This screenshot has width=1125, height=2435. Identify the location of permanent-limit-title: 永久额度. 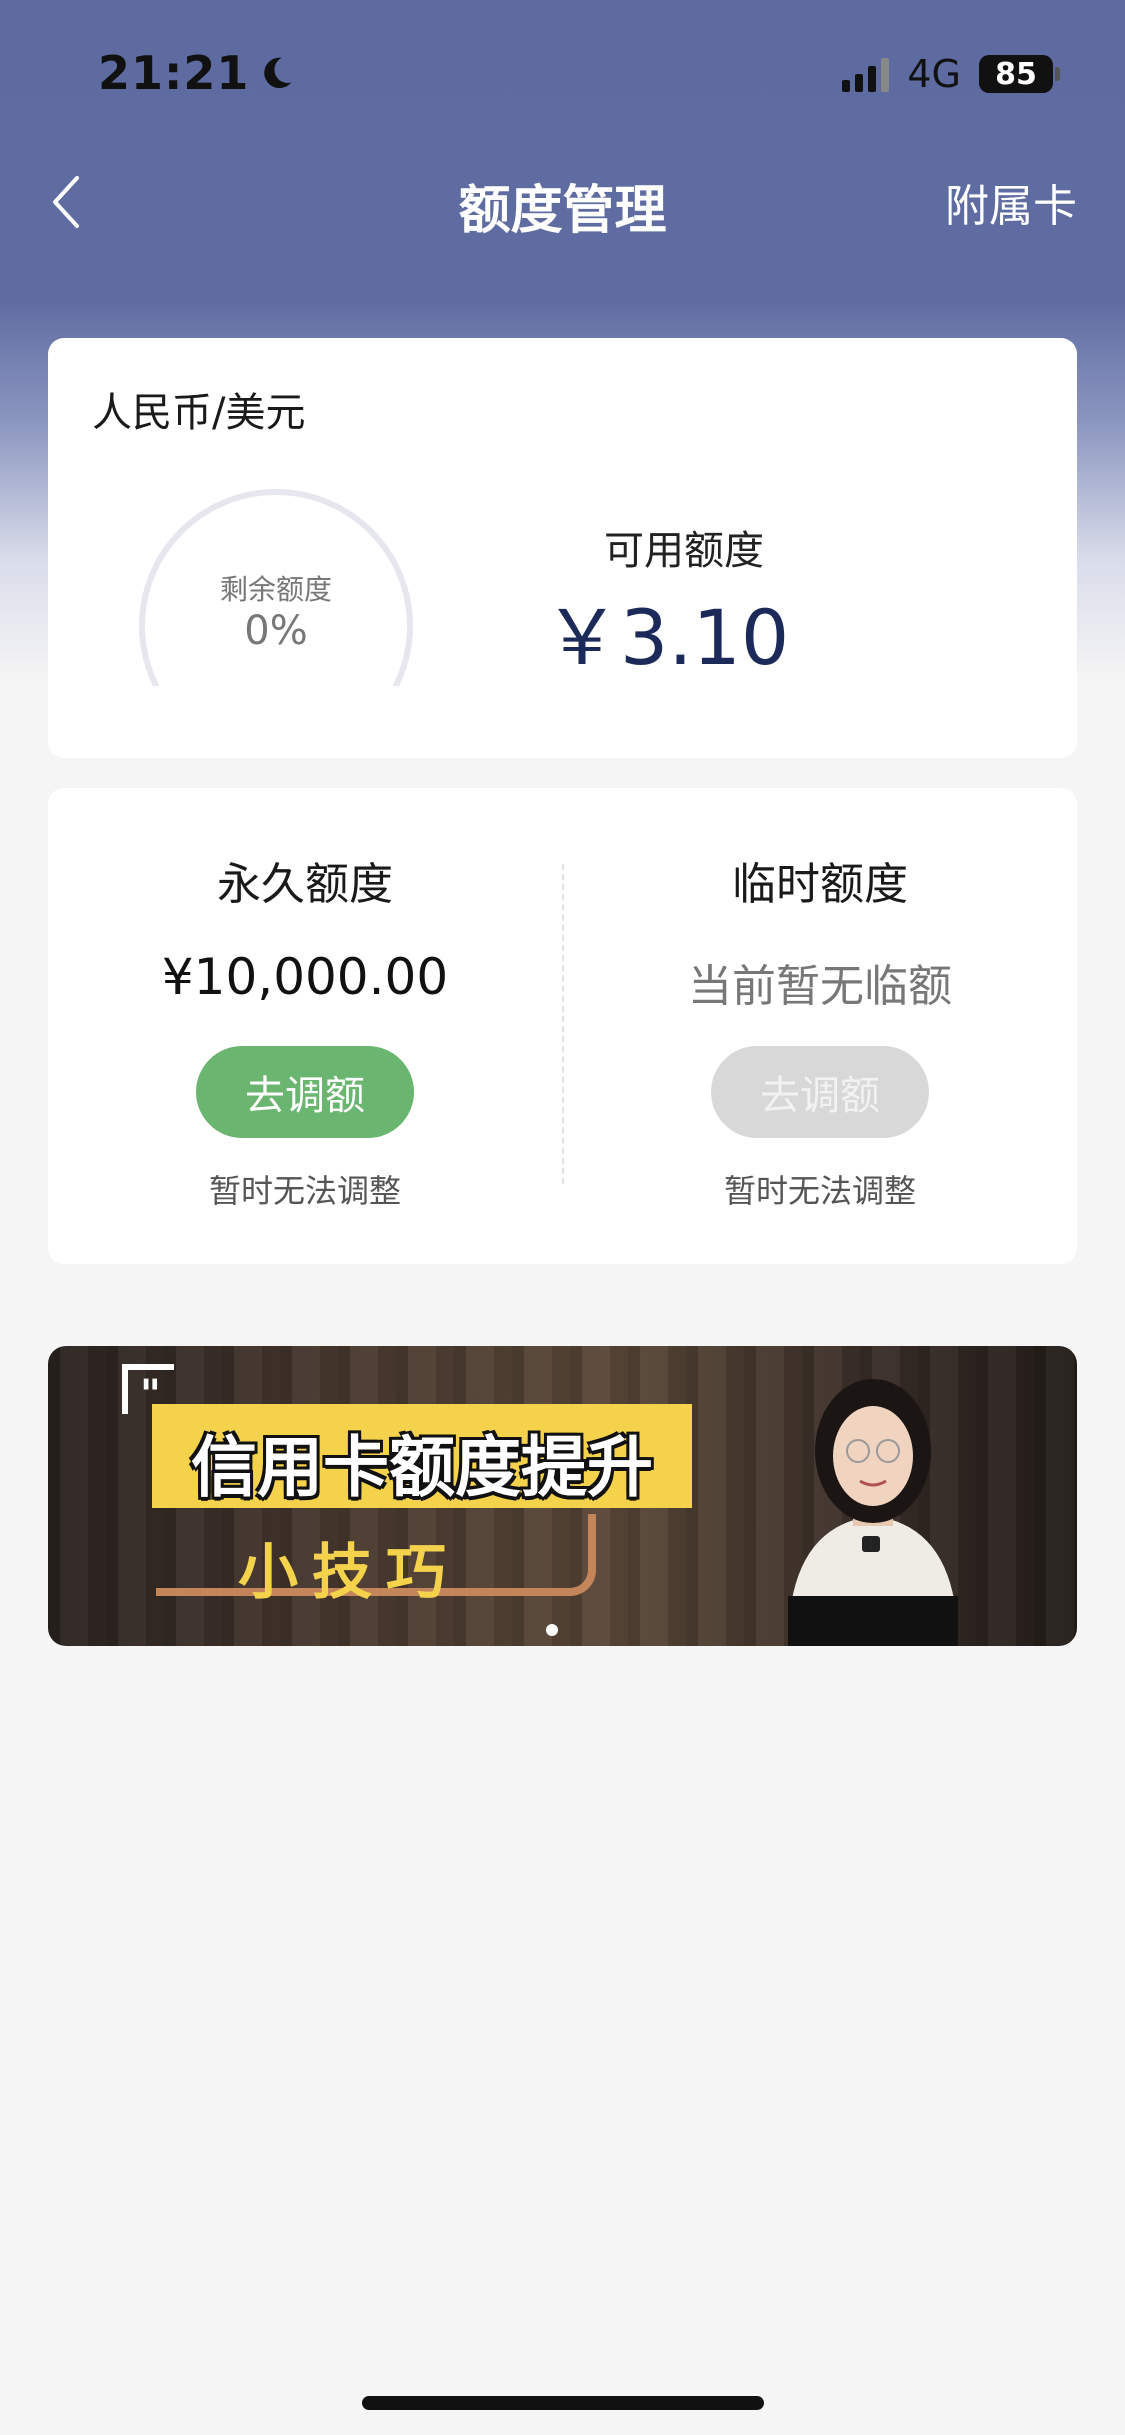
(305, 884).